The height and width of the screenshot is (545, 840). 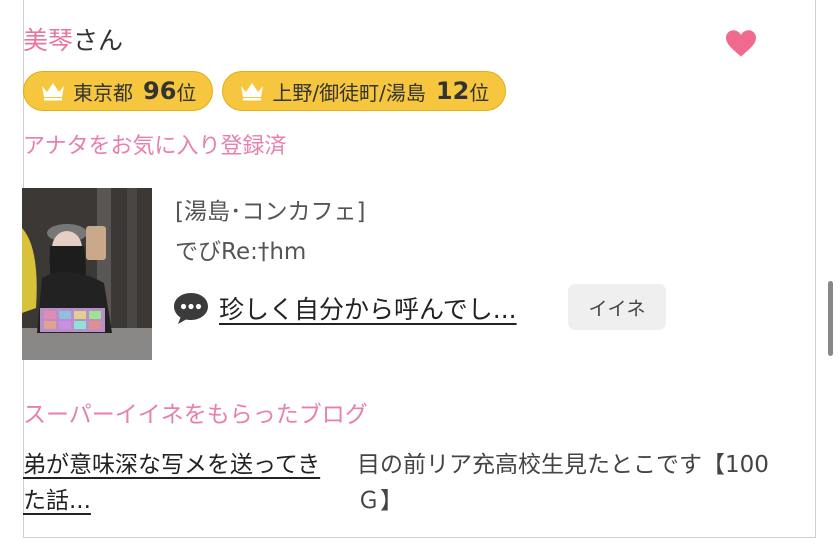 I want to click on ranking-badge-area: 上野/御徒町/湯島 12 位, so click(x=364, y=91).